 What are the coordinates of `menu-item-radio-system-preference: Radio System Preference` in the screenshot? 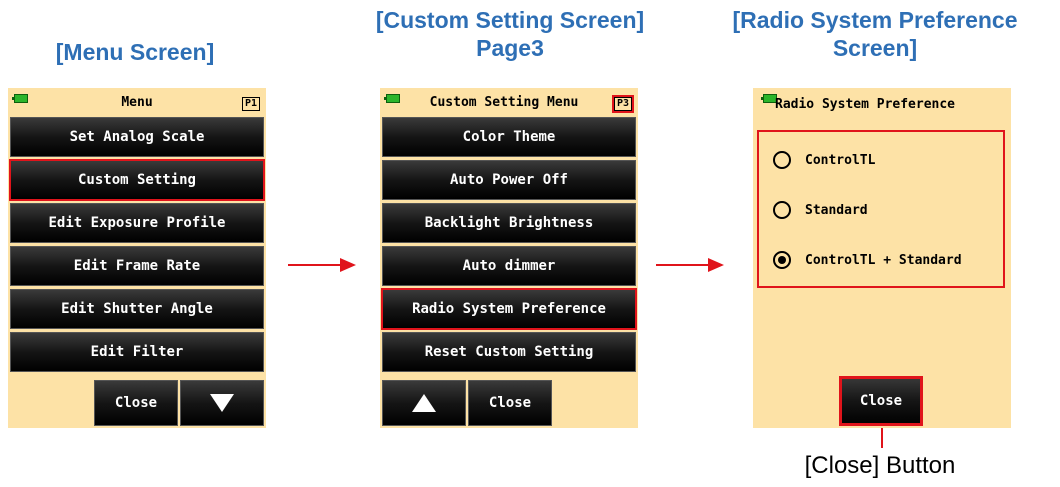 It's located at (509, 309).